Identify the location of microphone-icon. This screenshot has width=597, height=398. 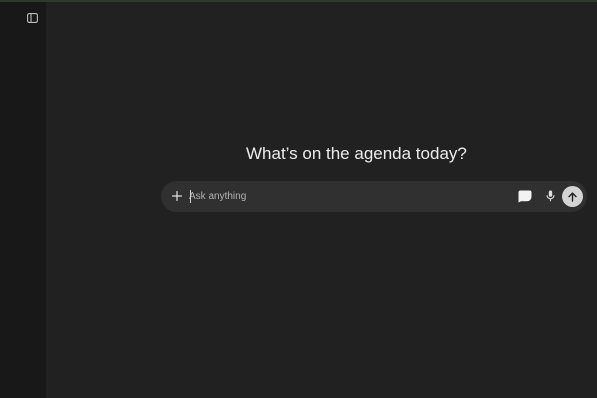
(550, 196).